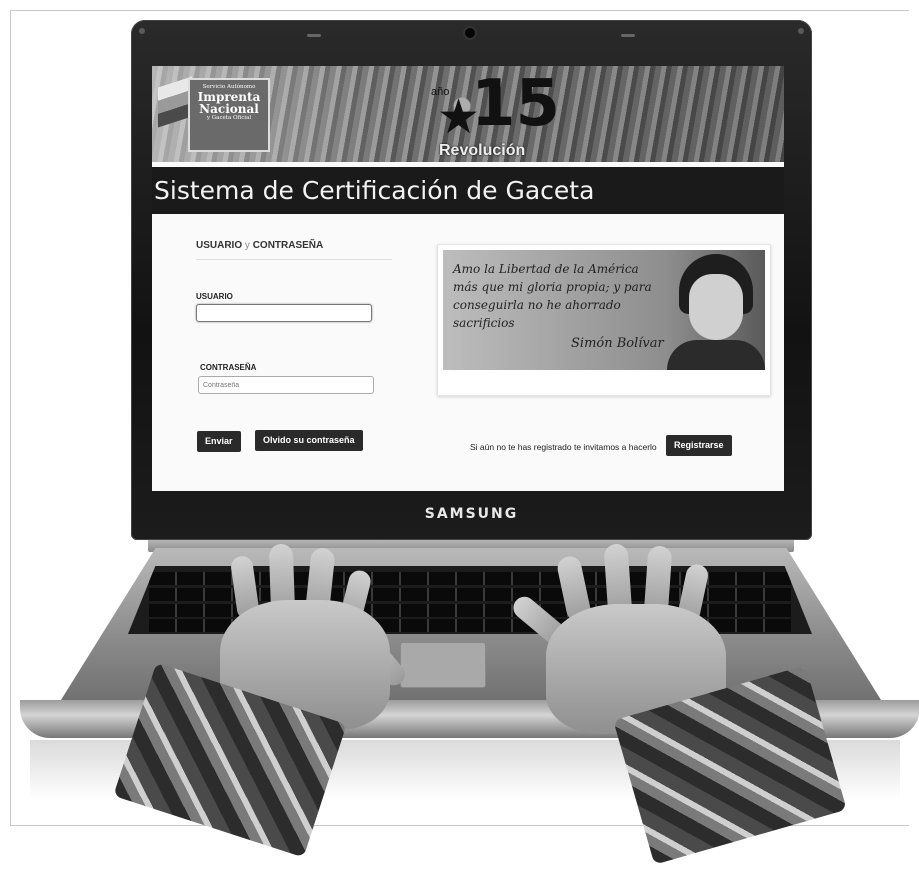  What do you see at coordinates (459, 10) in the screenshot?
I see `frame-top-line` at bounding box center [459, 10].